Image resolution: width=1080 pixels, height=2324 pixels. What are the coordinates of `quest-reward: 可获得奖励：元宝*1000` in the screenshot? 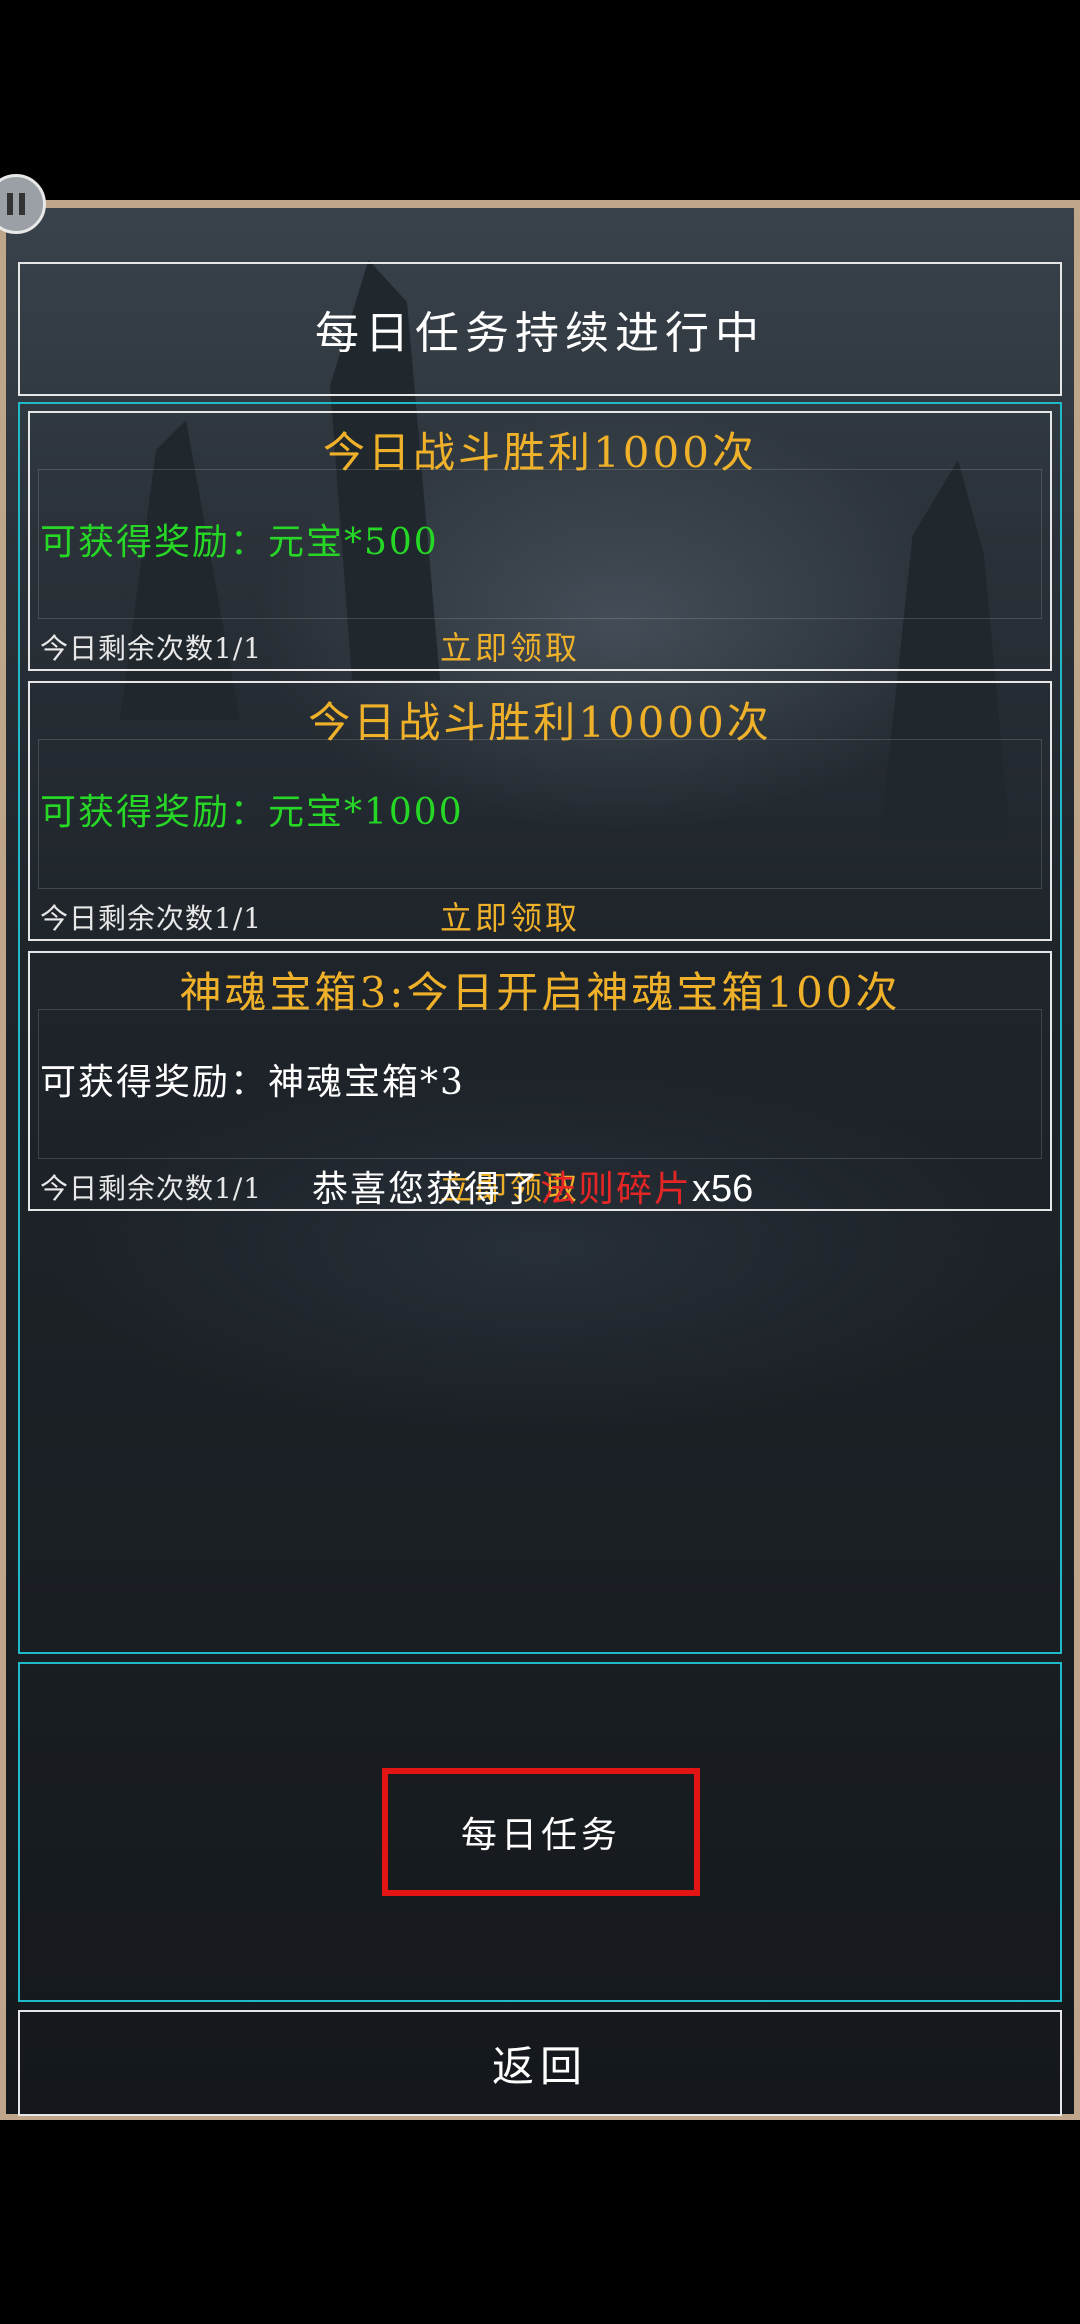 It's located at (252, 812).